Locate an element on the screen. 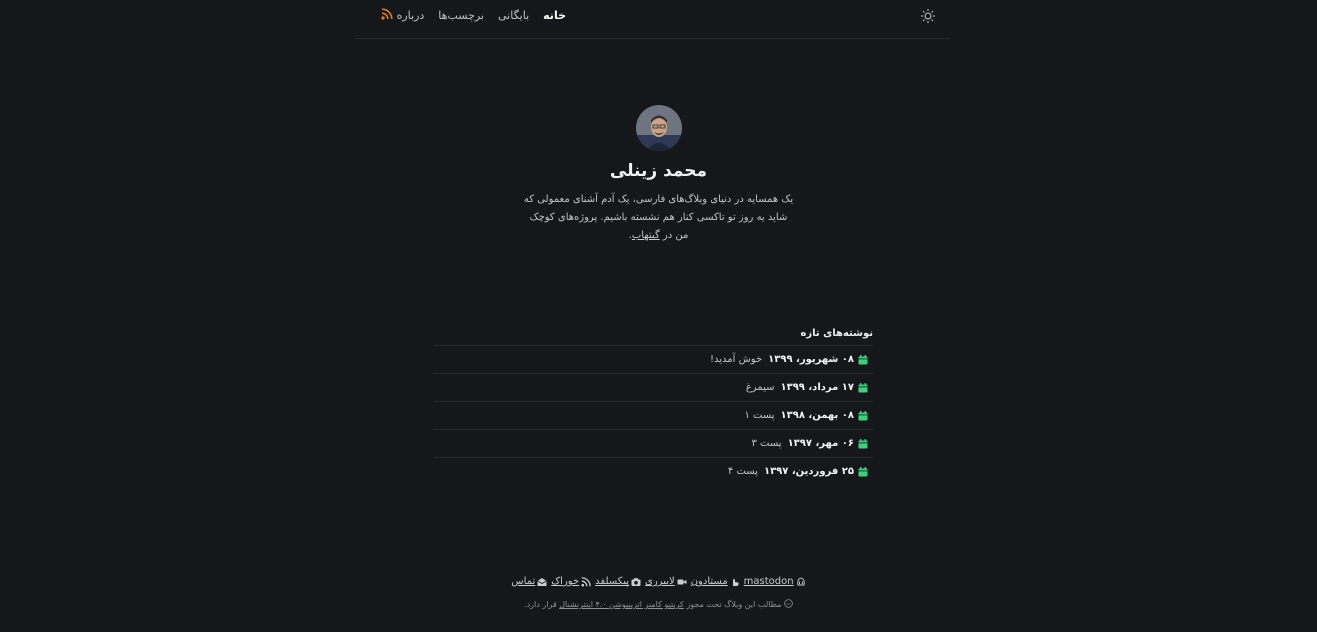 This screenshot has height=632, width=1317. mastodon-icon is located at coordinates (800, 581).